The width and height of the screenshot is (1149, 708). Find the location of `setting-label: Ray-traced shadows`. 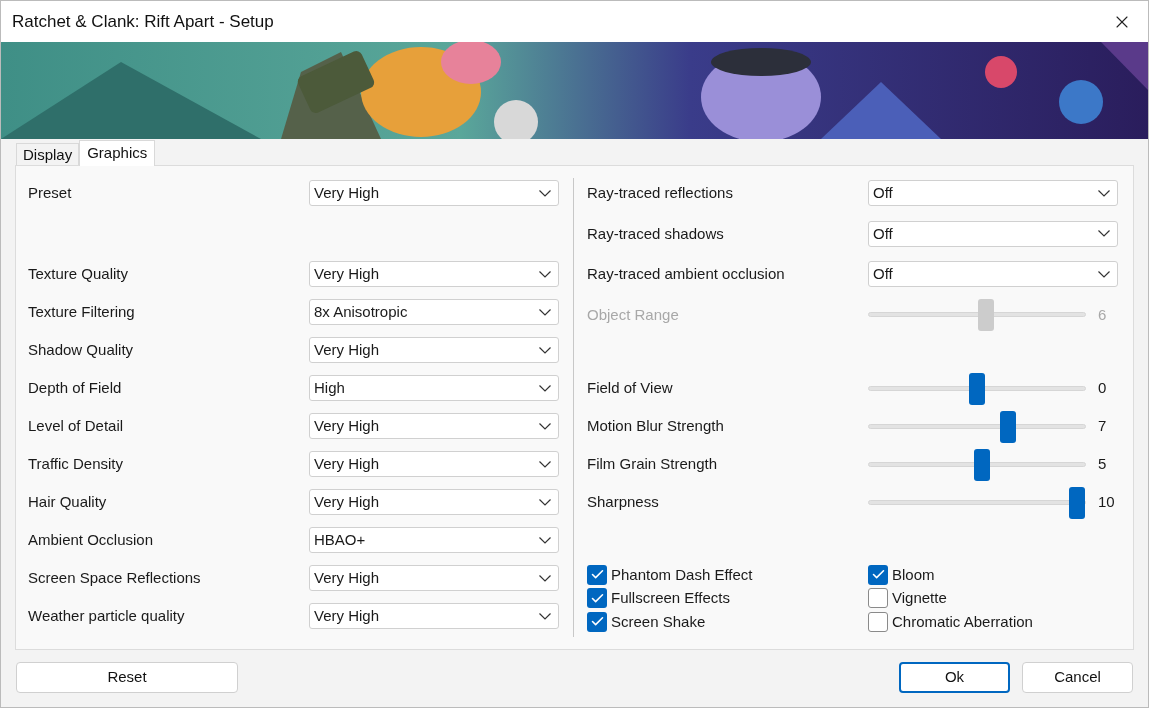

setting-label: Ray-traced shadows is located at coordinates (656, 233).